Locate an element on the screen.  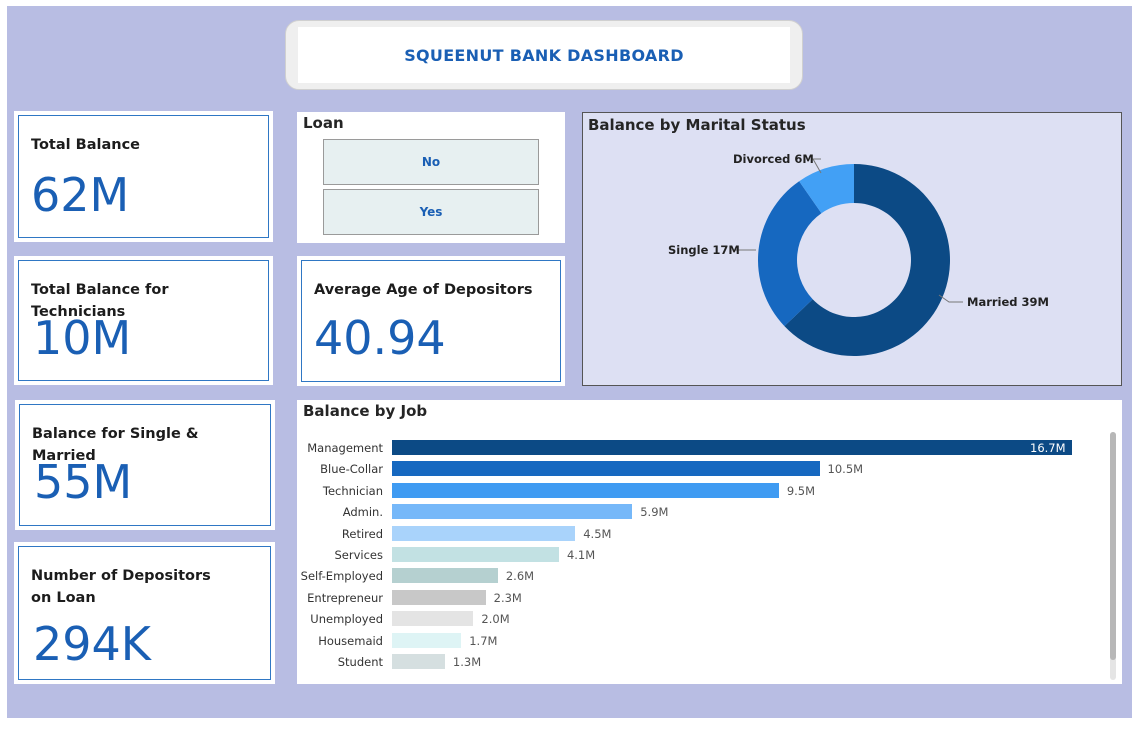
kpi-value: 55M is located at coordinates (83, 482).